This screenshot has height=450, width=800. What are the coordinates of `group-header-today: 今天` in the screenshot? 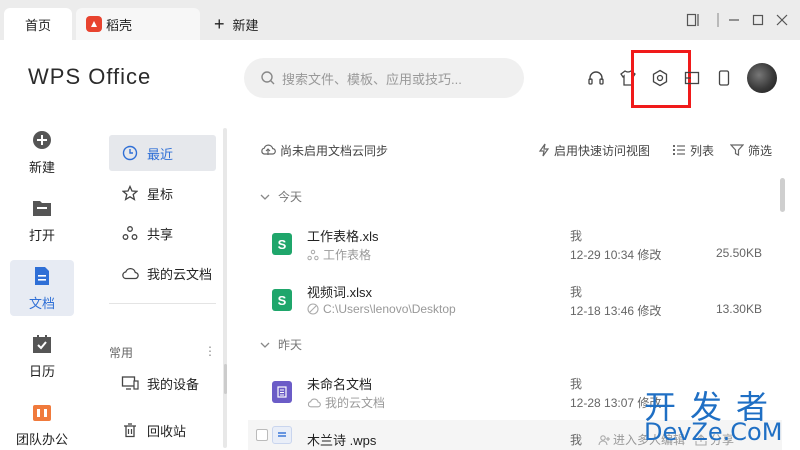 It's located at (281, 196).